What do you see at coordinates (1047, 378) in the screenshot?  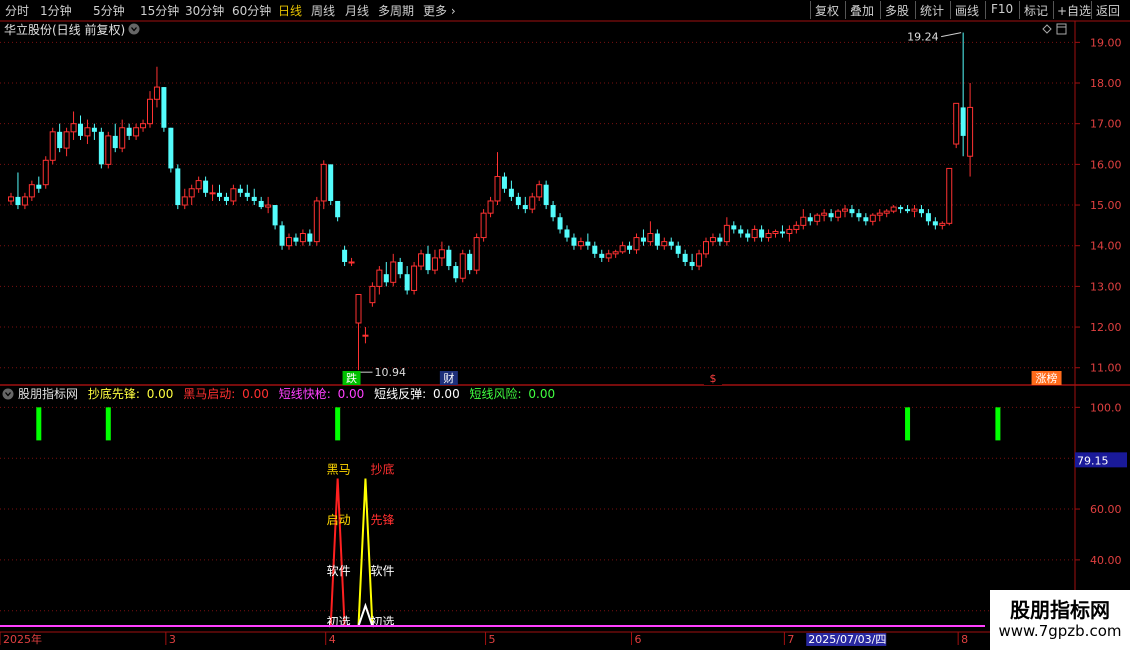 I see `event-marker-label: 涨榜` at bounding box center [1047, 378].